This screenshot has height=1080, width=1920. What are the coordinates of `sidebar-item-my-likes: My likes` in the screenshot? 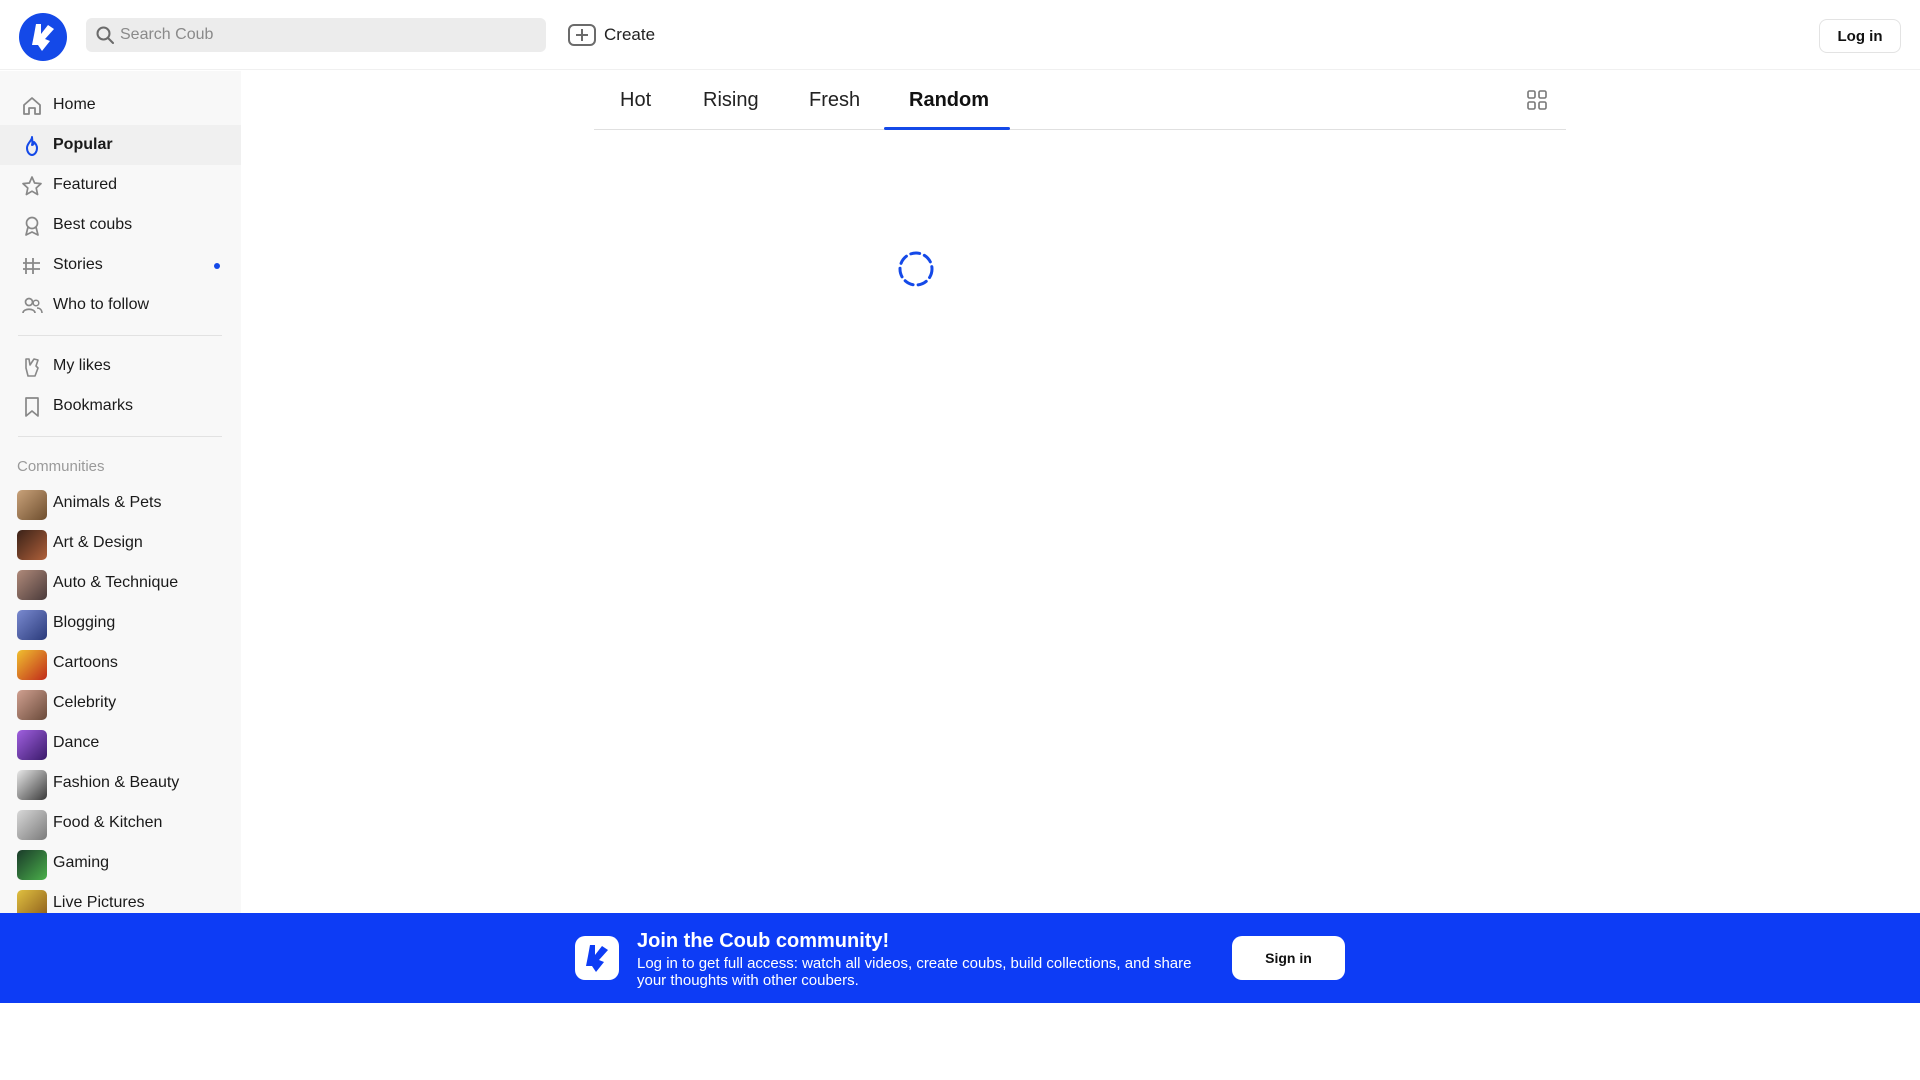 It's located at (120, 366).